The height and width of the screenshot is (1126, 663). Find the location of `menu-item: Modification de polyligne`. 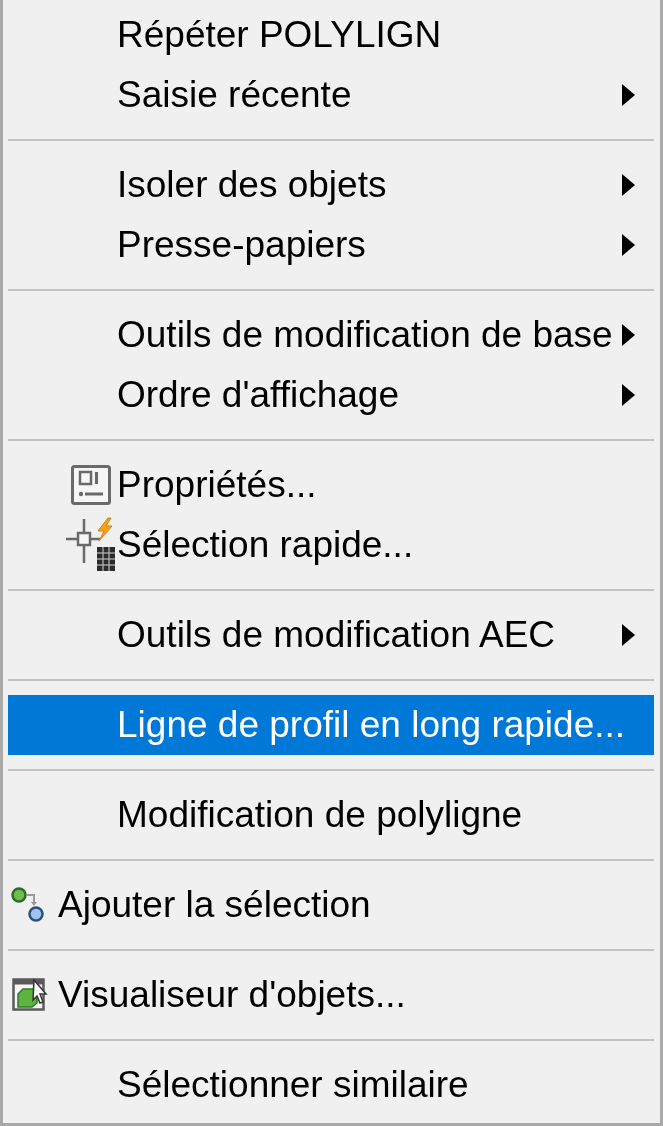

menu-item: Modification de polyligne is located at coordinates (331, 815).